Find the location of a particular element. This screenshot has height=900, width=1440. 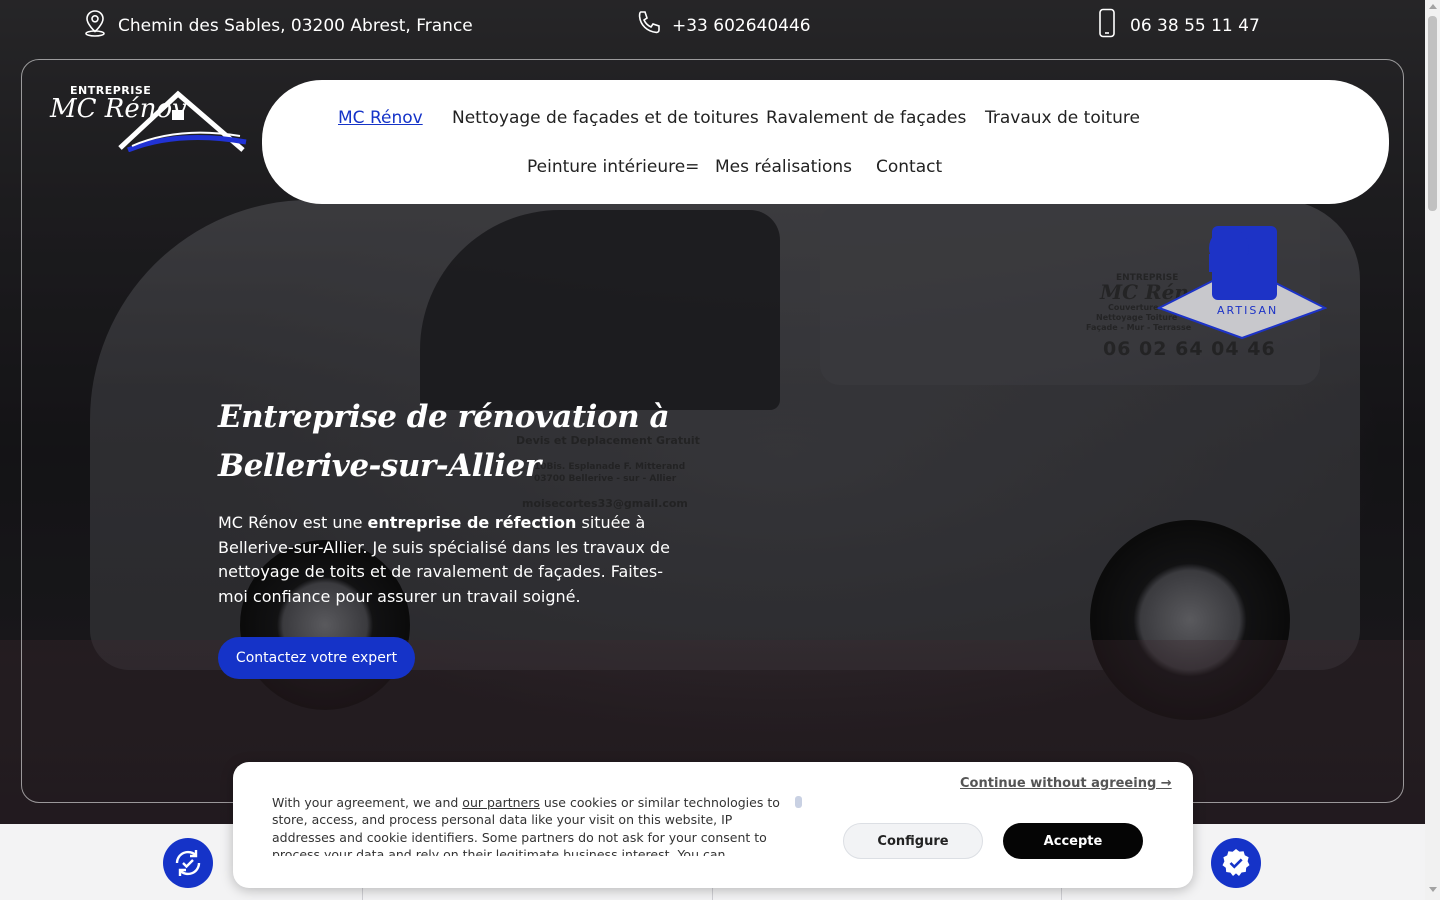

nav-item-peinture: Peinture intérieure= is located at coordinates (613, 167).